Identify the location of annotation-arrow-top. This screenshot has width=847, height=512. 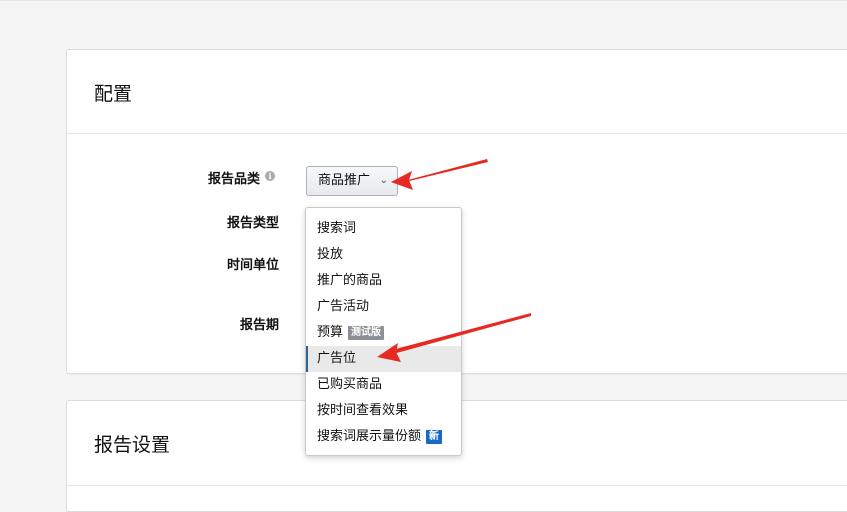
(439, 174).